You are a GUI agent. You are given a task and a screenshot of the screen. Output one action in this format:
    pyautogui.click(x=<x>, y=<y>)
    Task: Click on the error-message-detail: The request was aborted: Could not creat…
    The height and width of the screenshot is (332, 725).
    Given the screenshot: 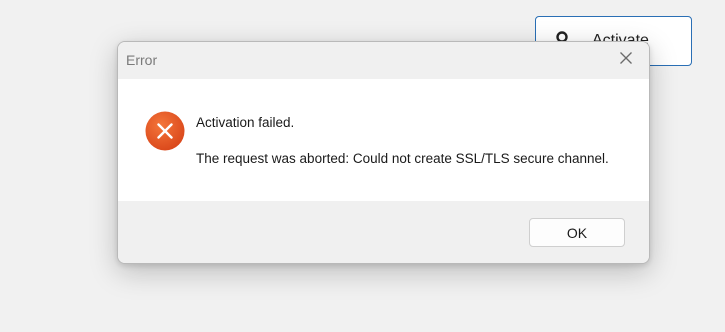 What is the action you would take?
    pyautogui.click(x=402, y=158)
    